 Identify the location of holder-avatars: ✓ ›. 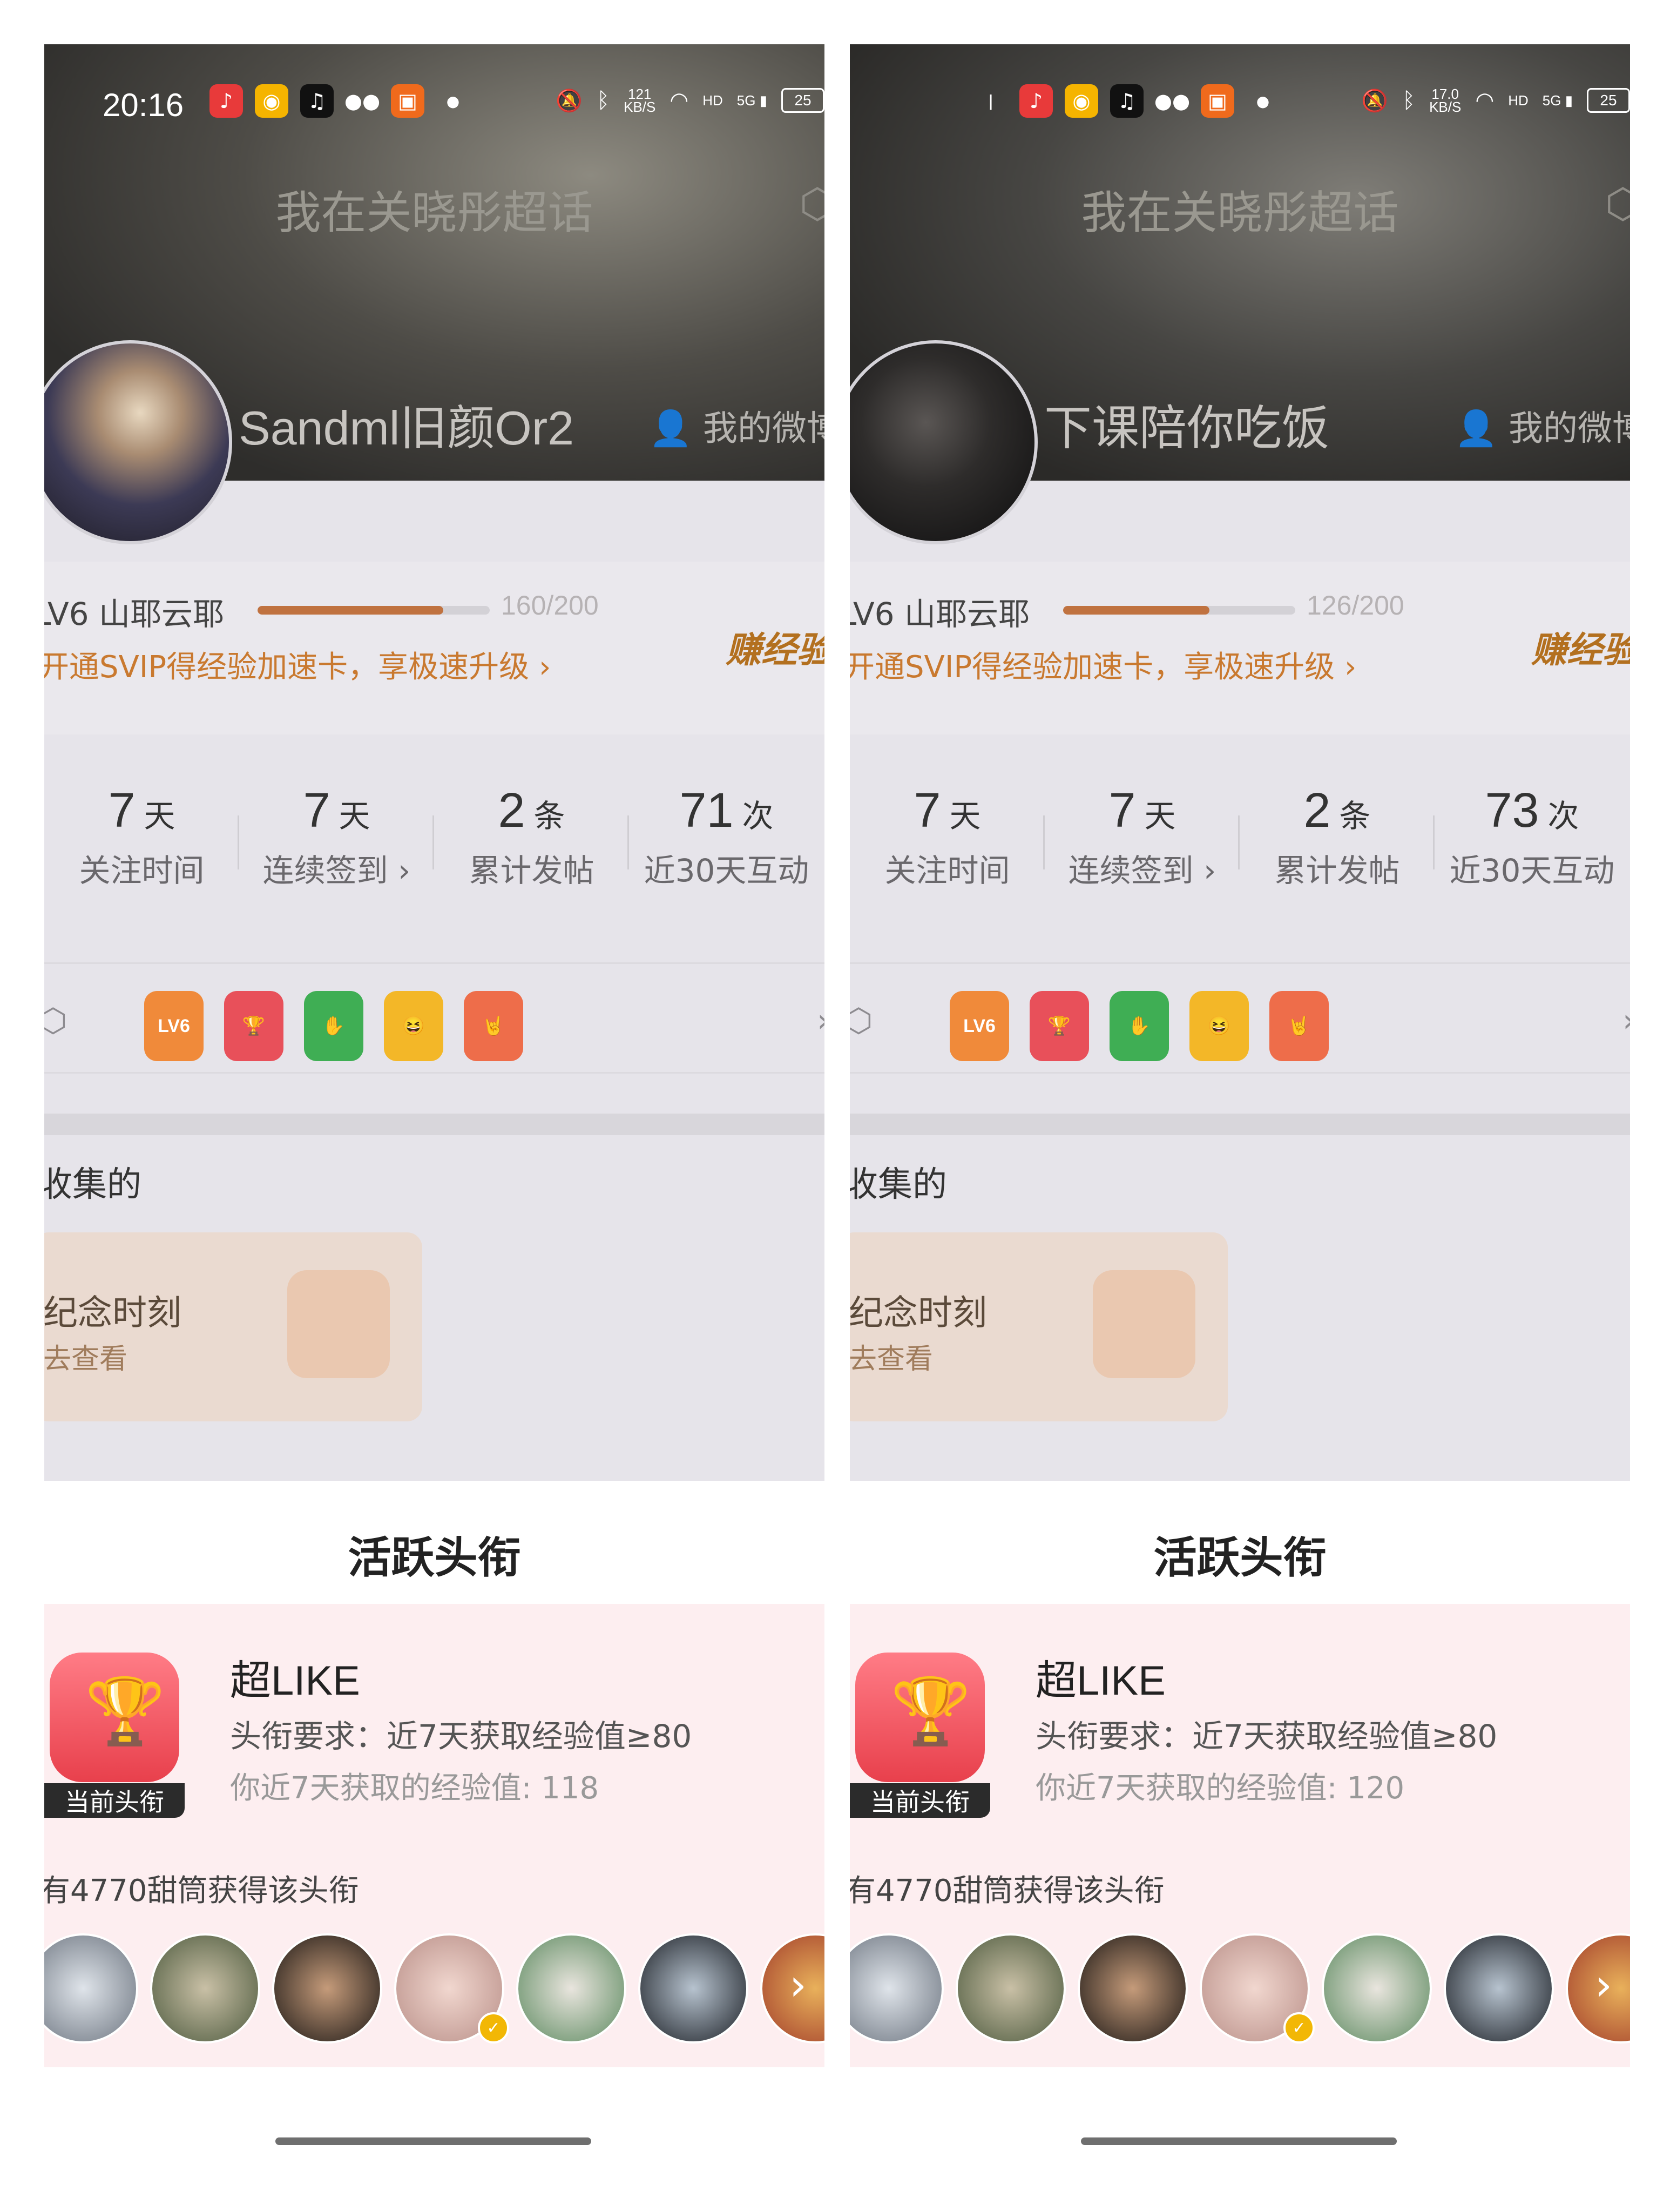
(1240, 1988).